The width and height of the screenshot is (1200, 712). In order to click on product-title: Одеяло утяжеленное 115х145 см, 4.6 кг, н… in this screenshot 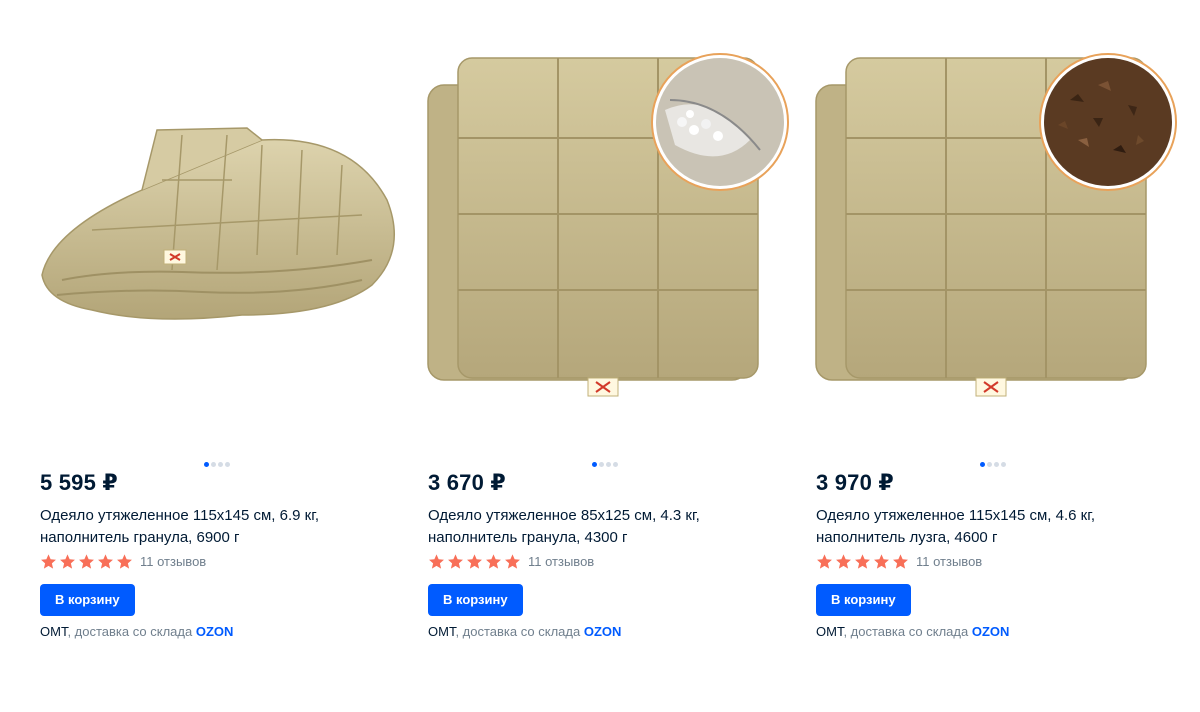, I will do `click(981, 527)`.